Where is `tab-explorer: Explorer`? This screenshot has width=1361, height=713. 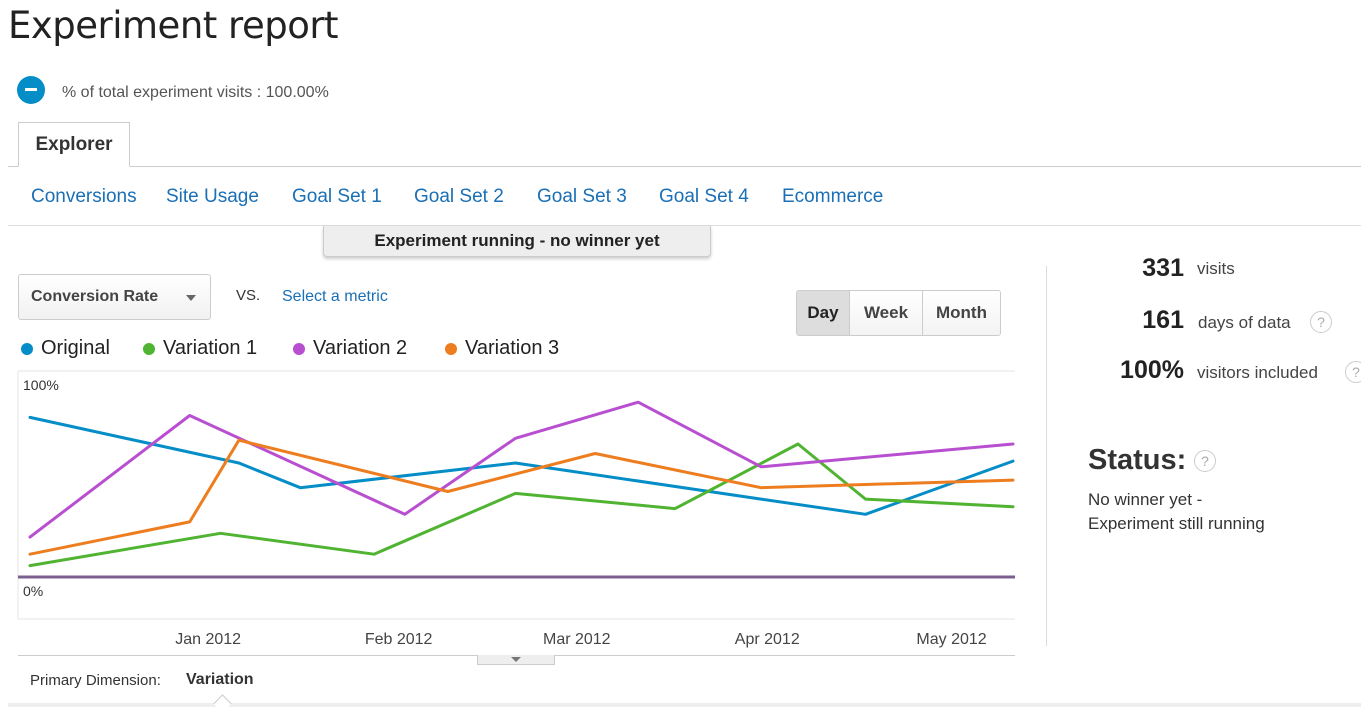 tab-explorer: Explorer is located at coordinates (74, 144).